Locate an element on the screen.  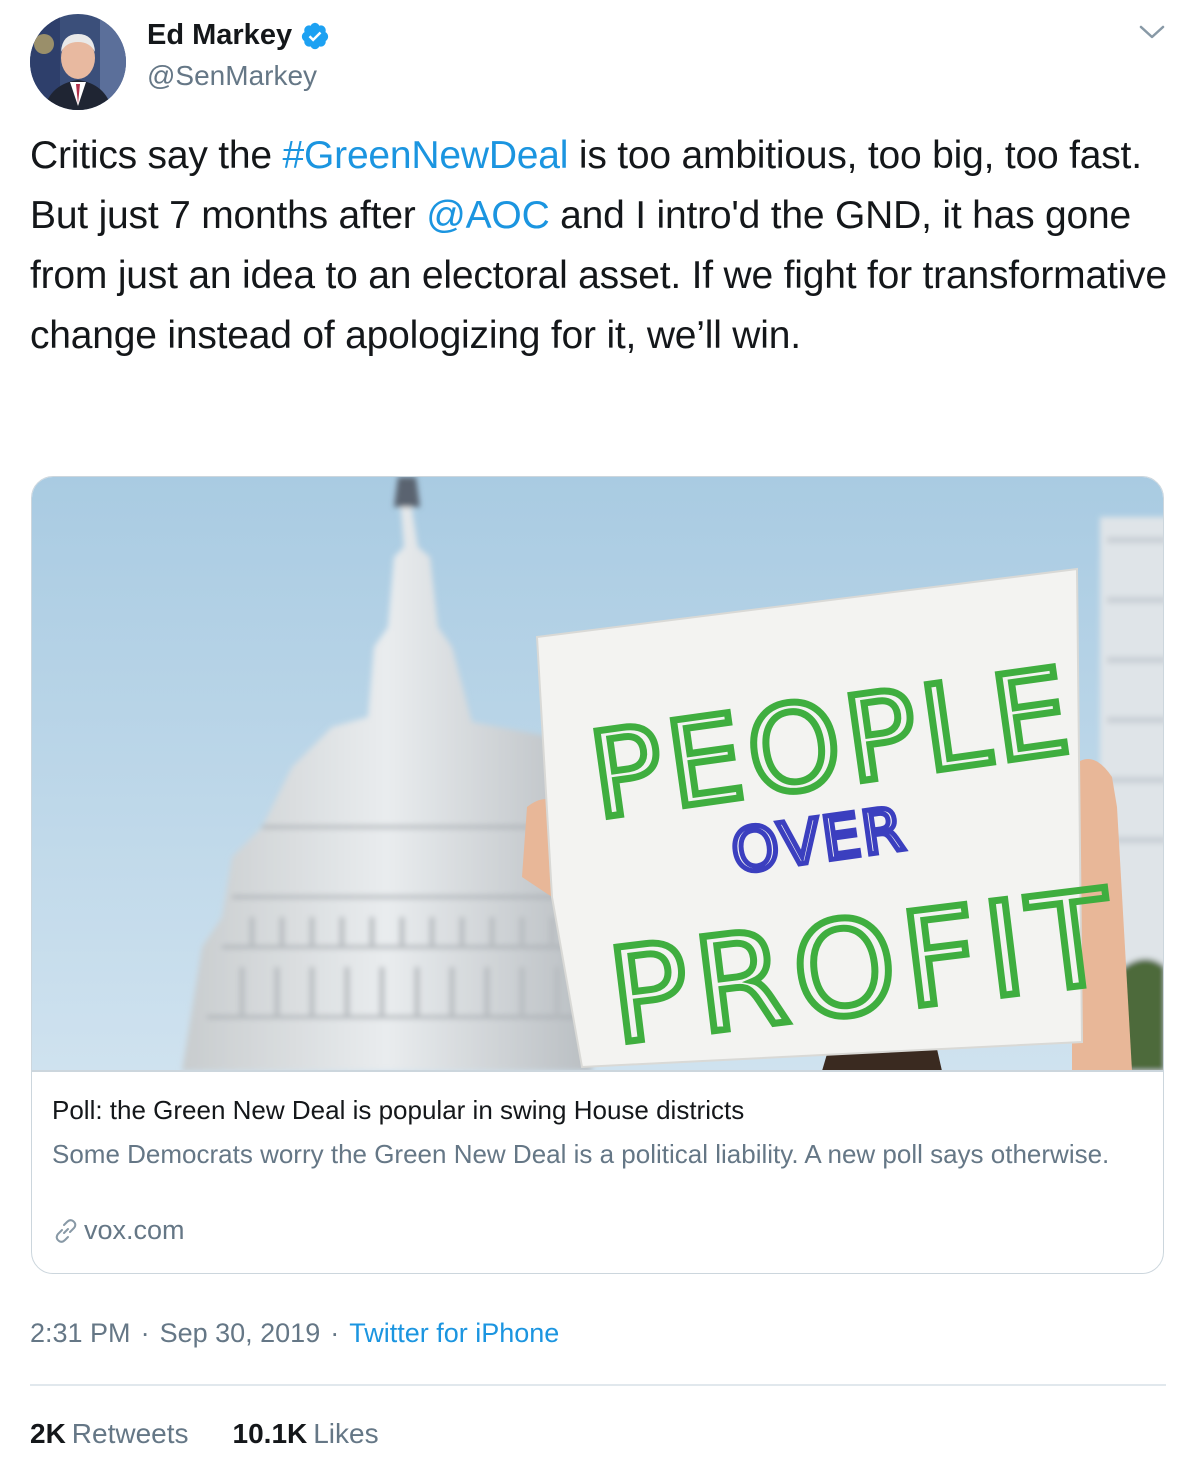
card-domain: vox.com is located at coordinates (118, 1230).